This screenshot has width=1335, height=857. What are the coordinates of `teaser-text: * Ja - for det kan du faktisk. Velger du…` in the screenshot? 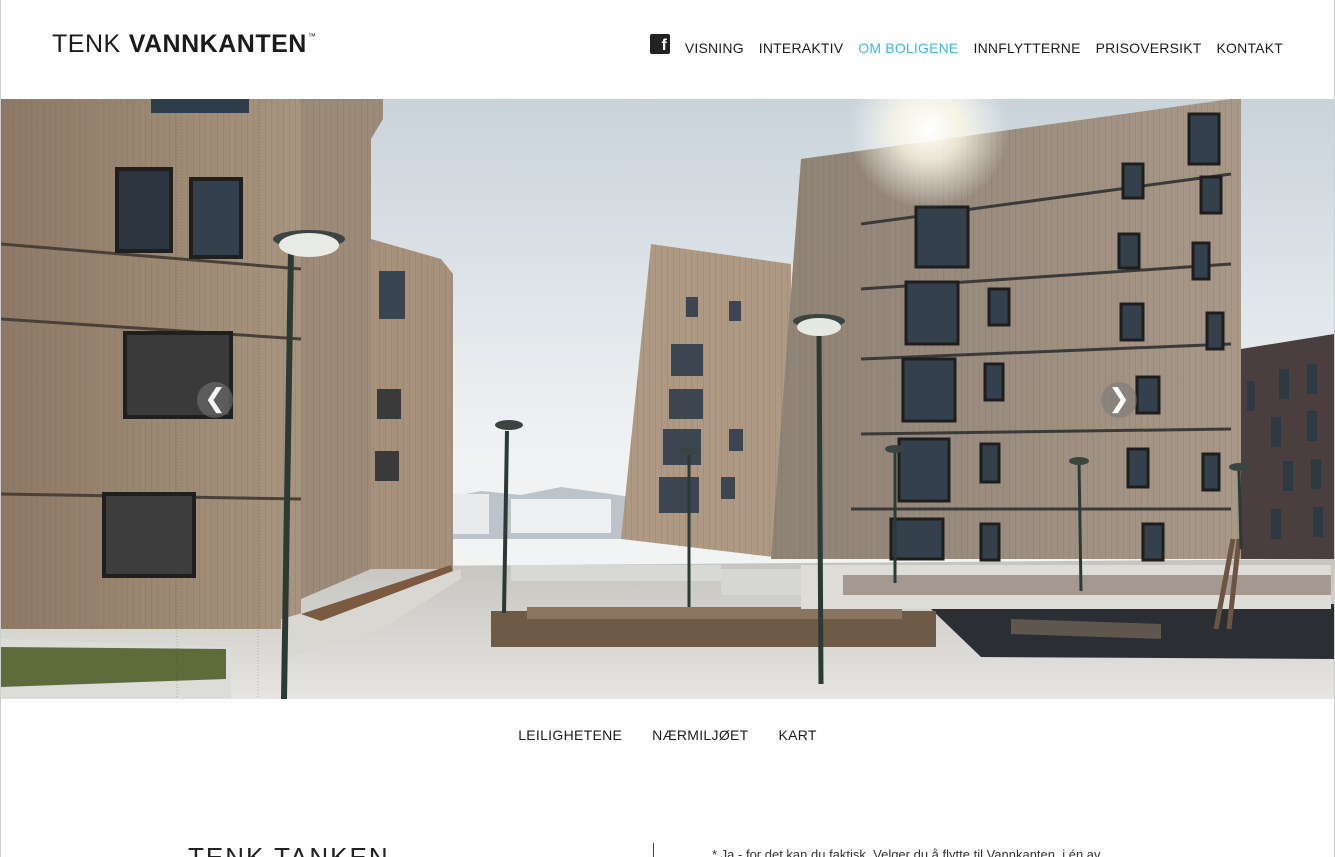 It's located at (906, 852).